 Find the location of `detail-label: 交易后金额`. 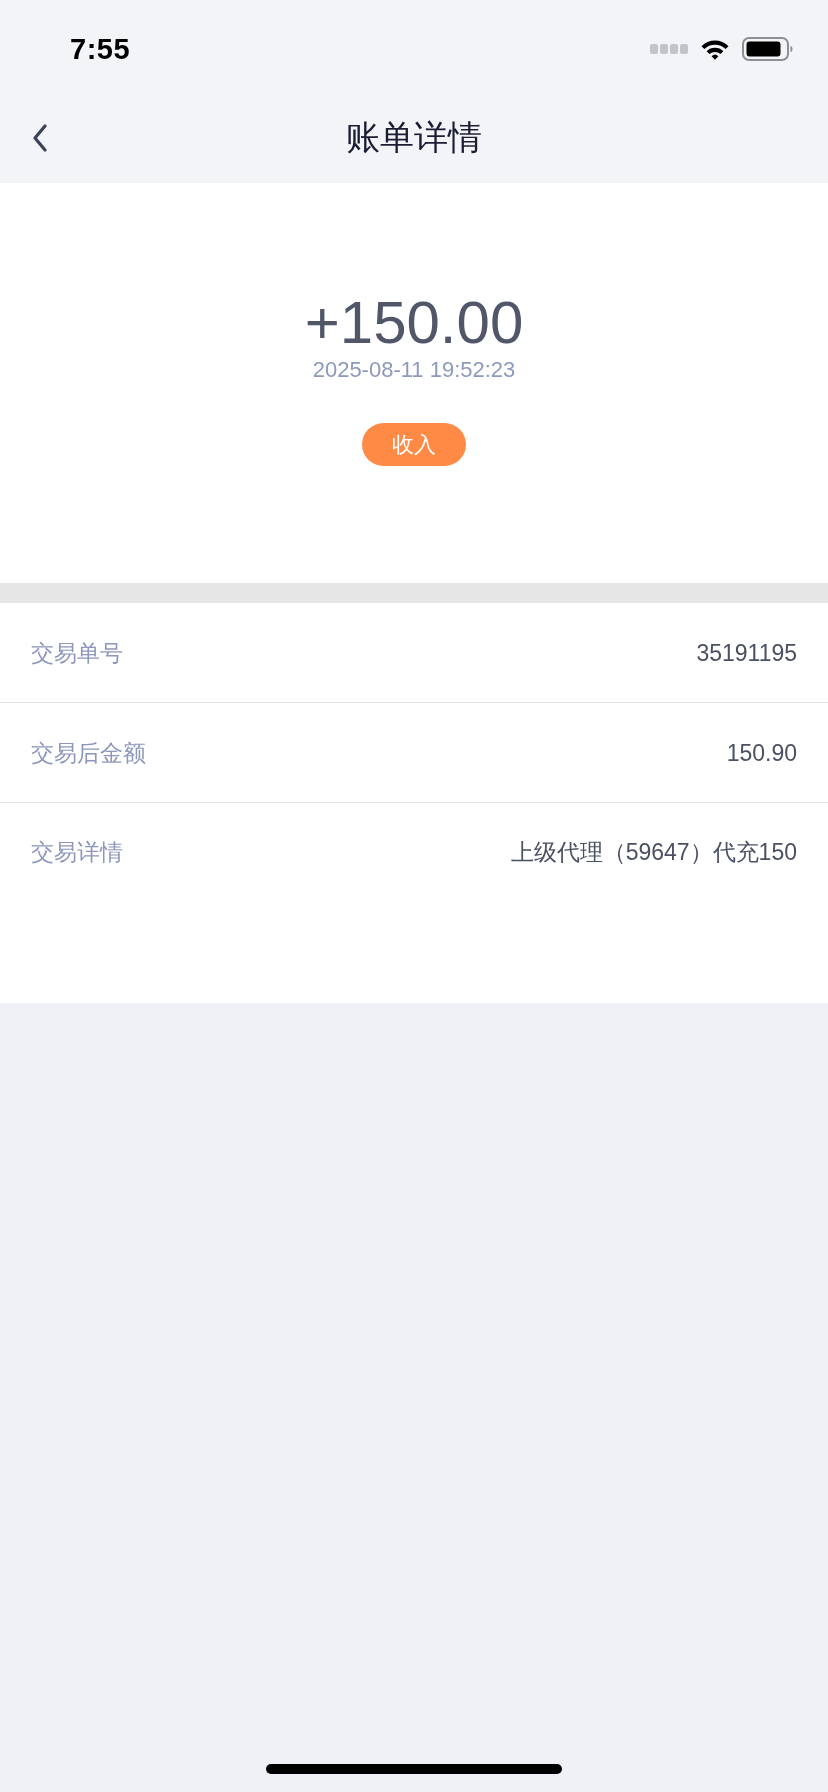

detail-label: 交易后金额 is located at coordinates (88, 752).